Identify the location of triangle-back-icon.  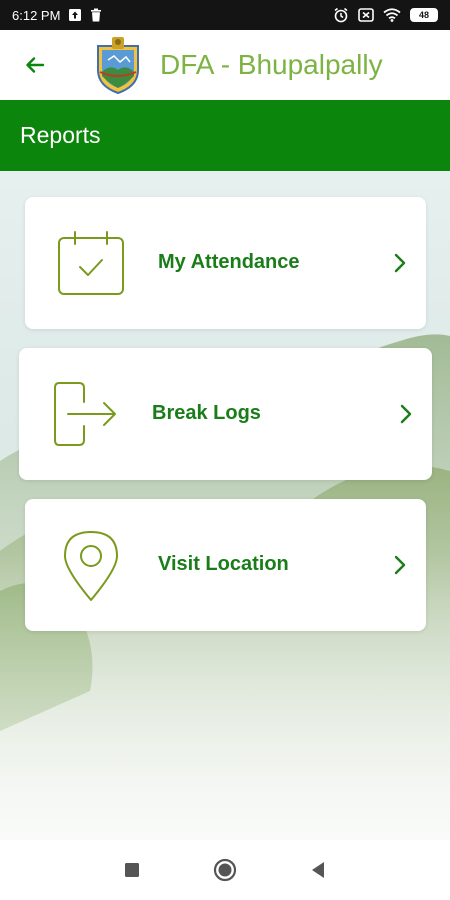
(318, 870).